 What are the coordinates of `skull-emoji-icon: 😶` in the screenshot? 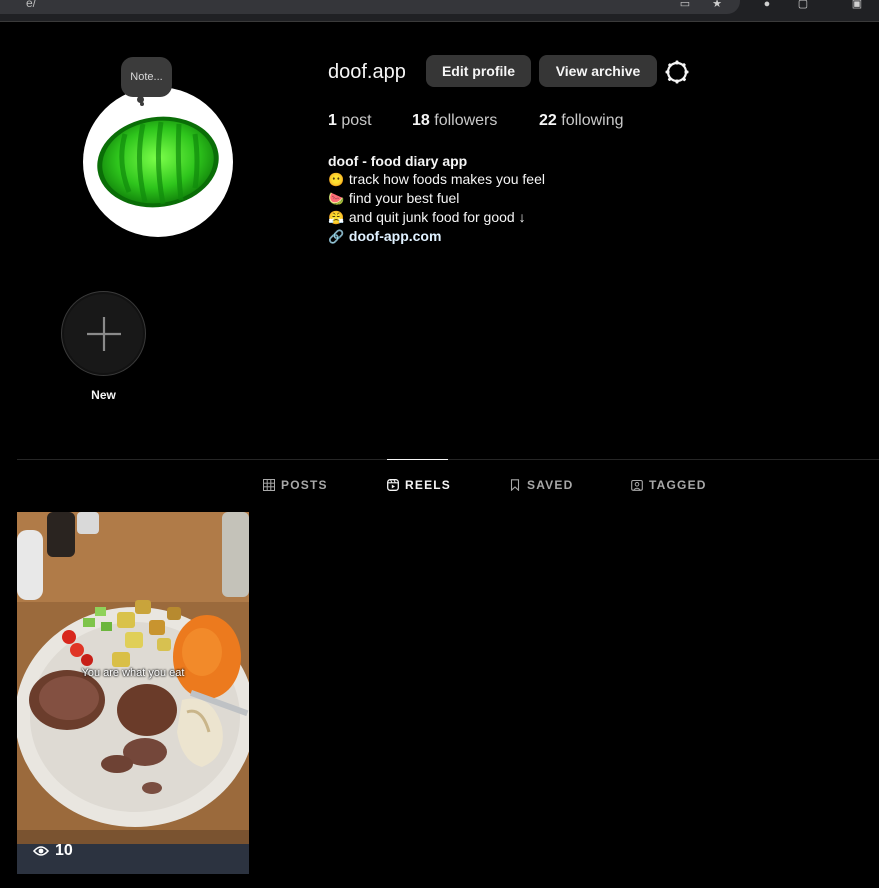 It's located at (336, 179).